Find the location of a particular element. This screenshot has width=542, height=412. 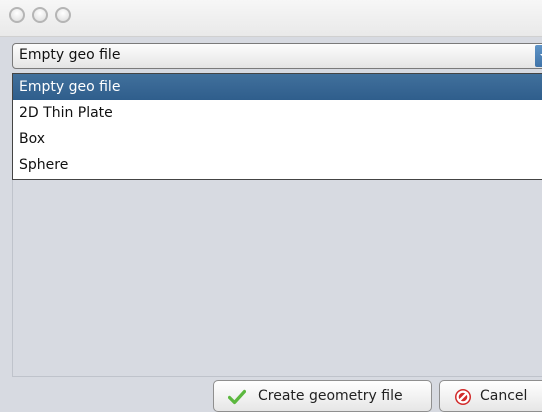

create-button-label: Create geometry file is located at coordinates (330, 396).